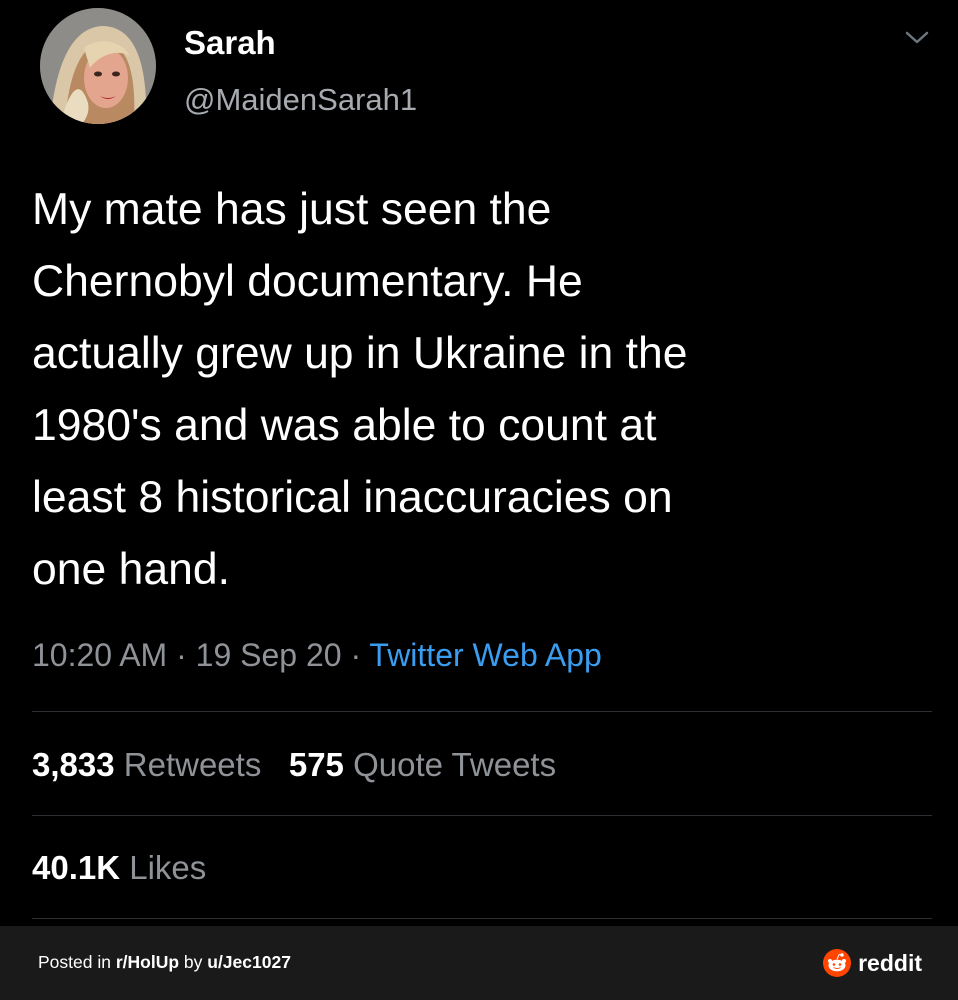  I want to click on quote-tweets-label: Quote Tweets, so click(454, 764).